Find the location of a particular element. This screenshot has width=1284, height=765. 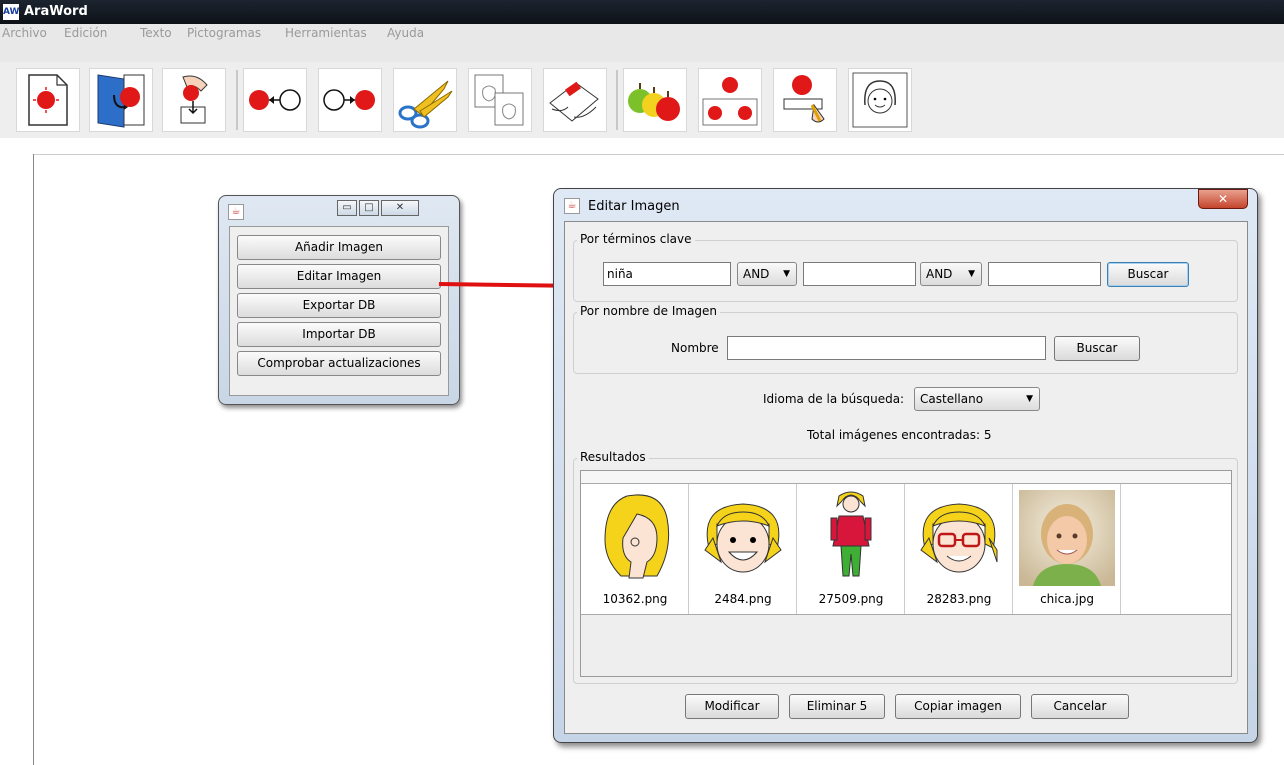

result-filename: 10362.png is located at coordinates (635, 599).